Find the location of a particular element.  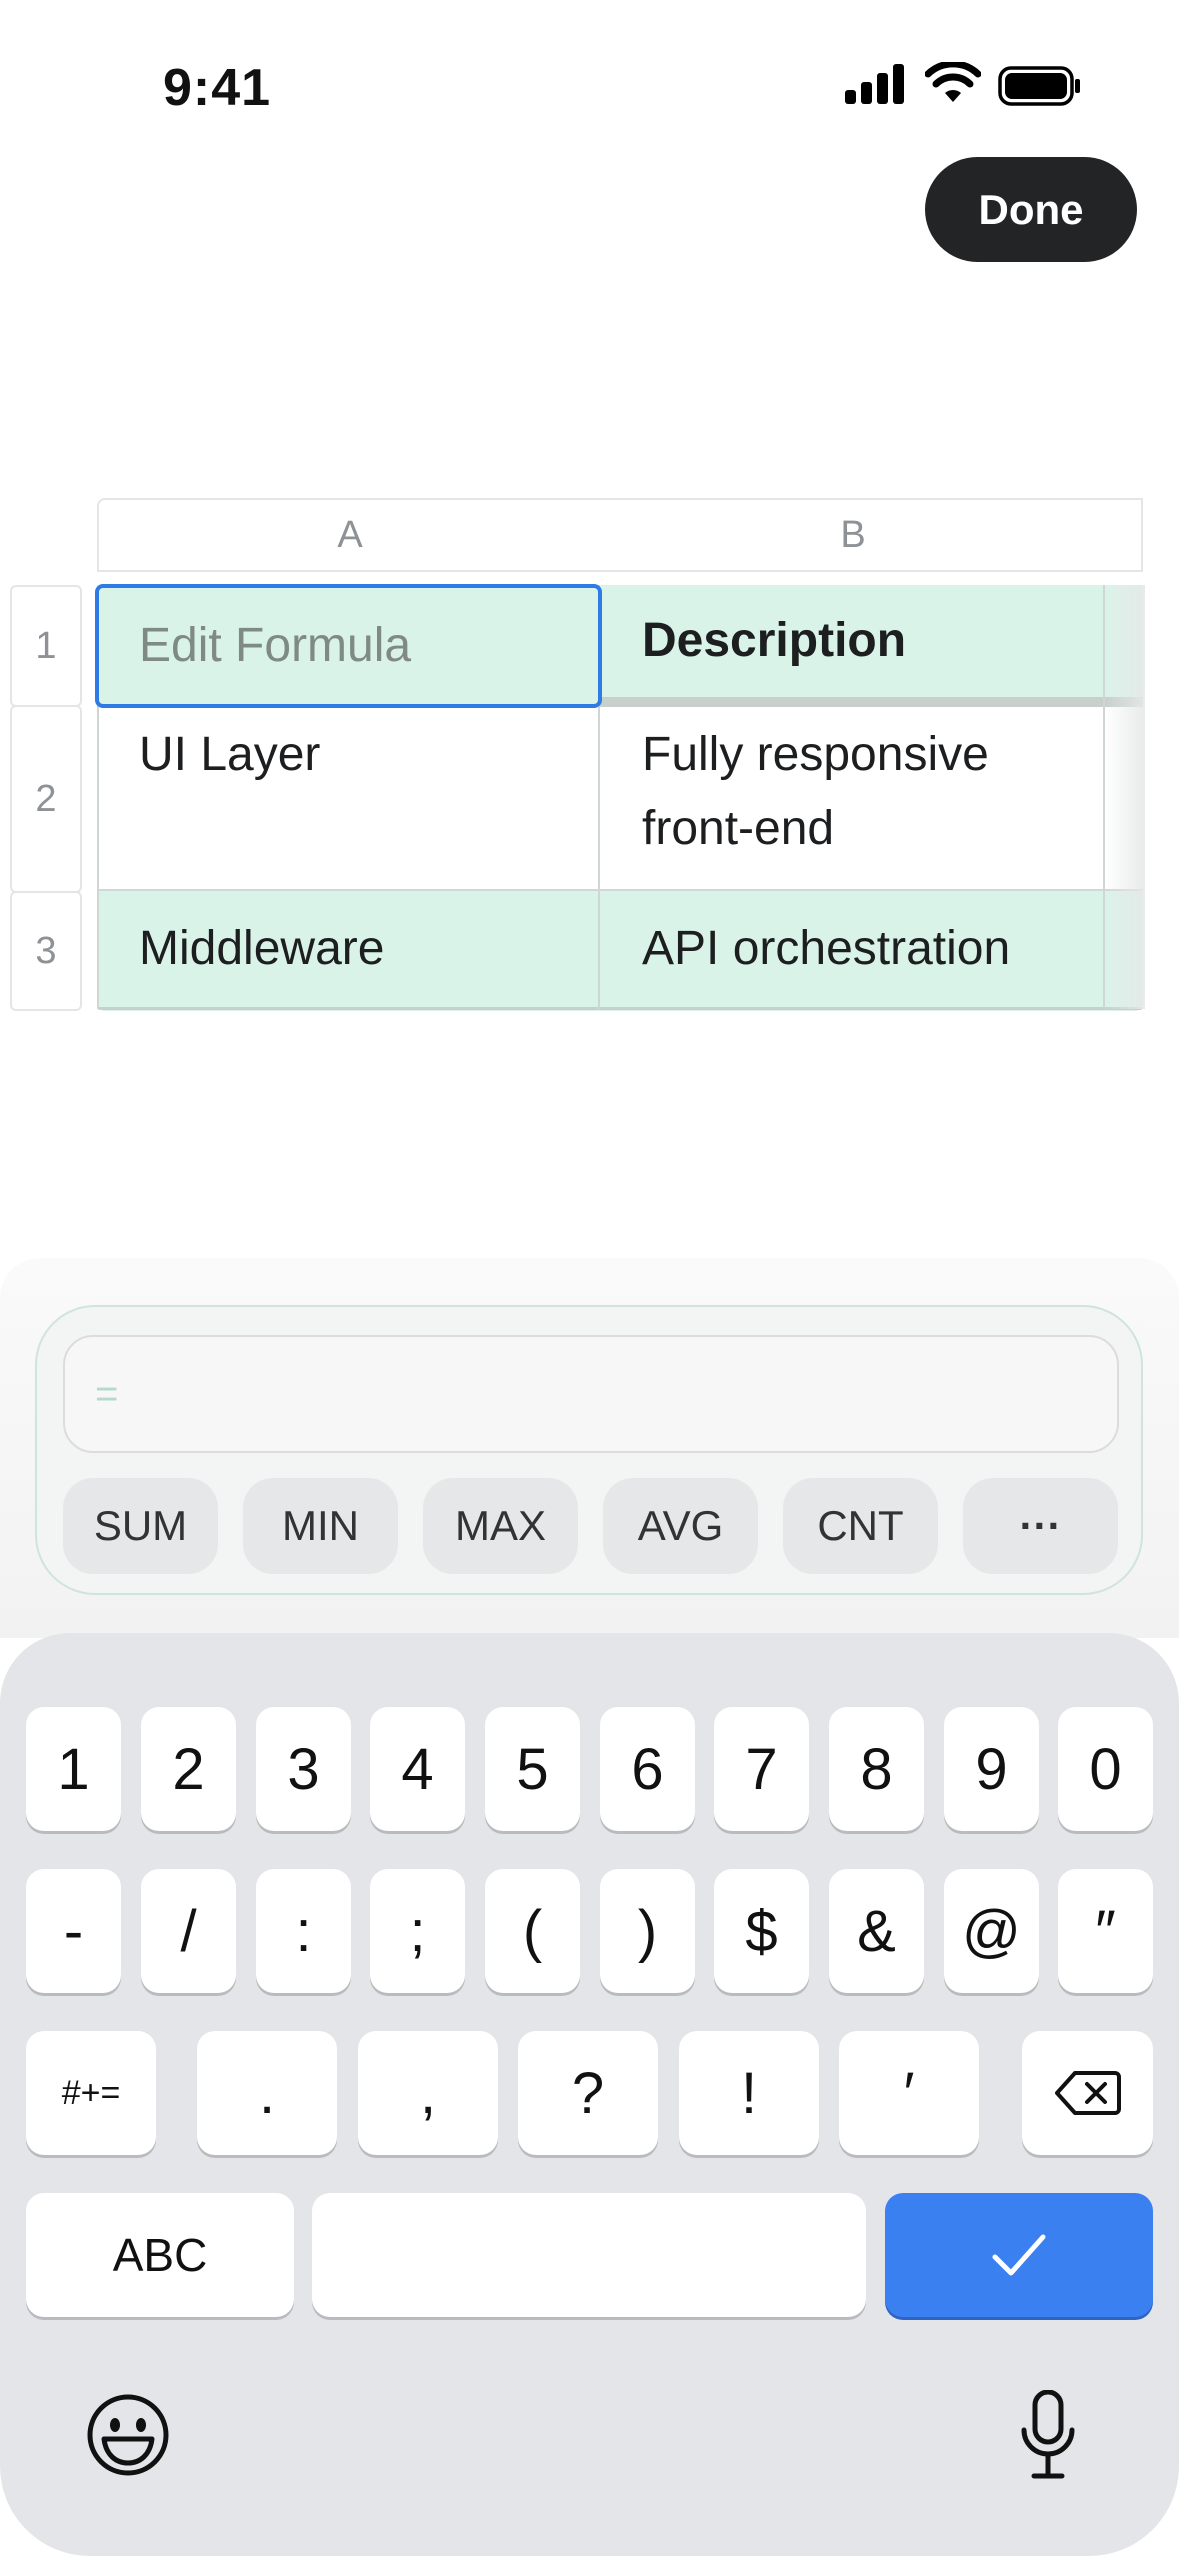

status-bar: 9:41 is located at coordinates (589, 85).